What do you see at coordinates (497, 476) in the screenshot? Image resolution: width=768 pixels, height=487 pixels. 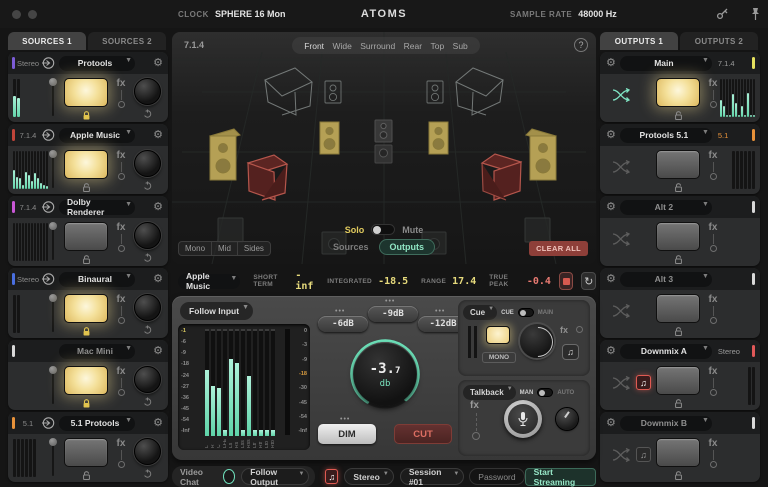 I see `password-input: Password` at bounding box center [497, 476].